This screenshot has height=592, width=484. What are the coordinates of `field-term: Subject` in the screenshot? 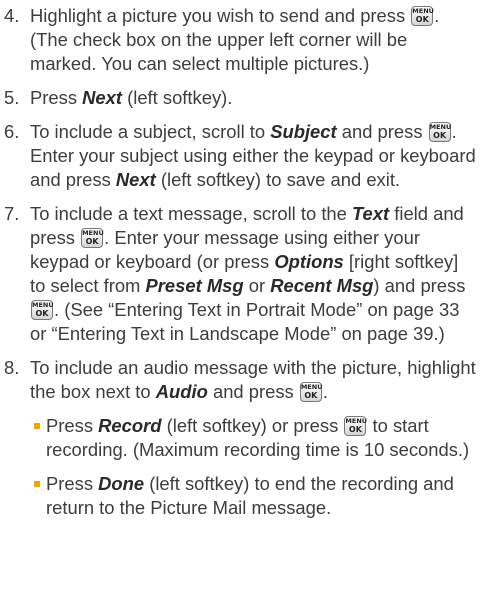 It's located at (303, 131).